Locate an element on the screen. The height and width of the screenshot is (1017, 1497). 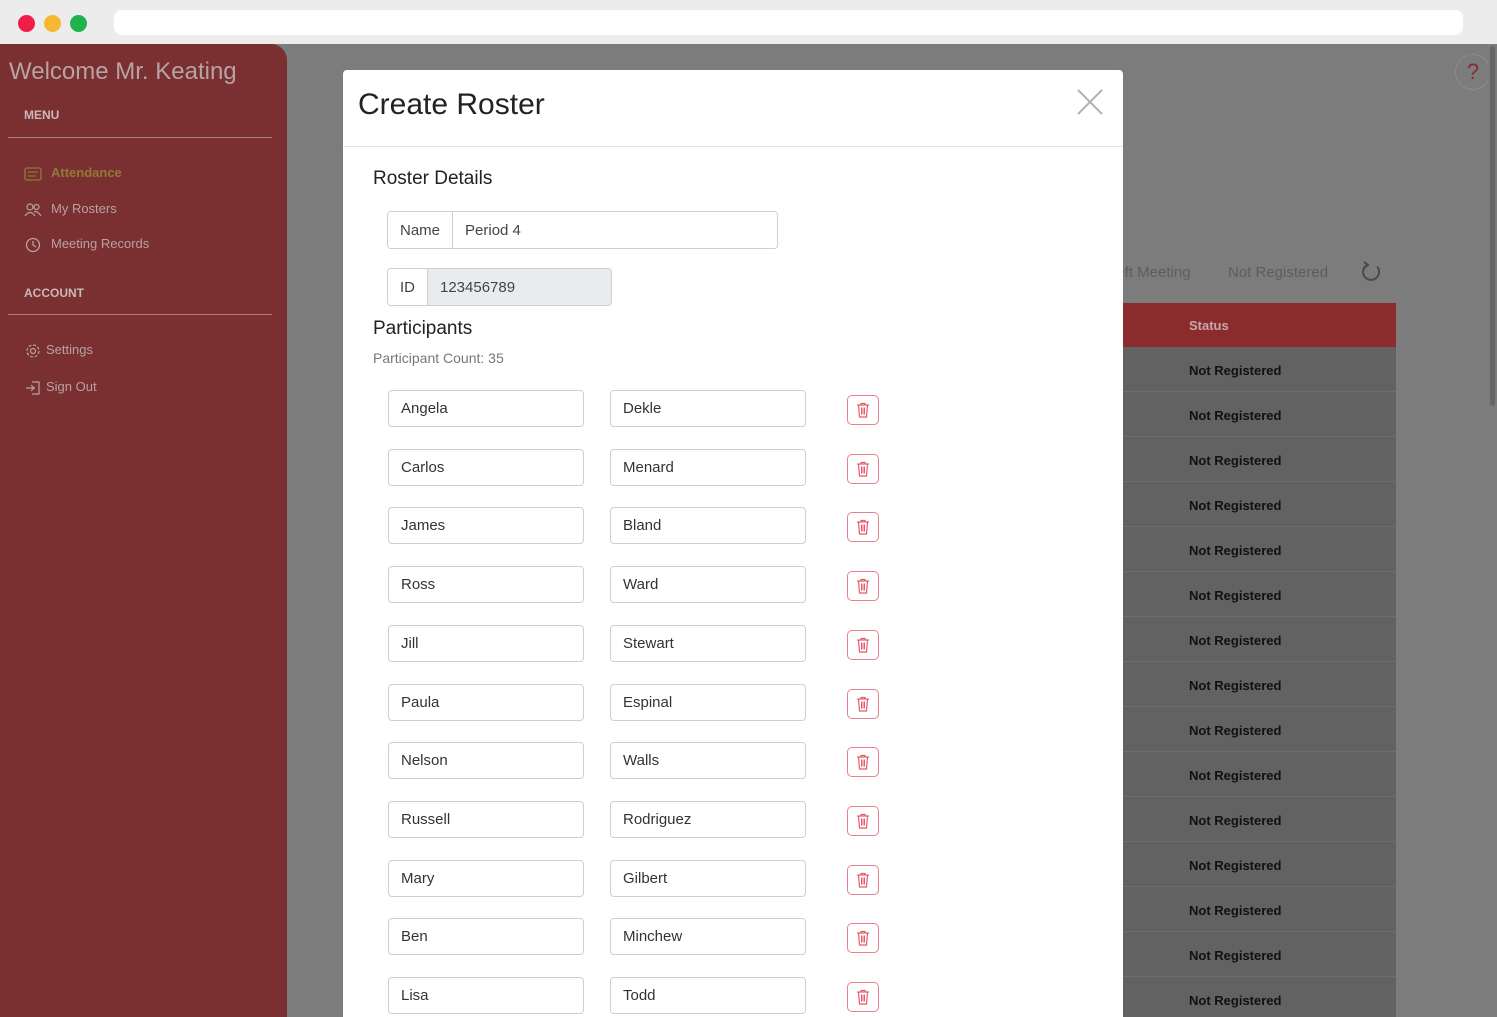
sidebar-item-sign-out: Sign Out is located at coordinates (60, 387).